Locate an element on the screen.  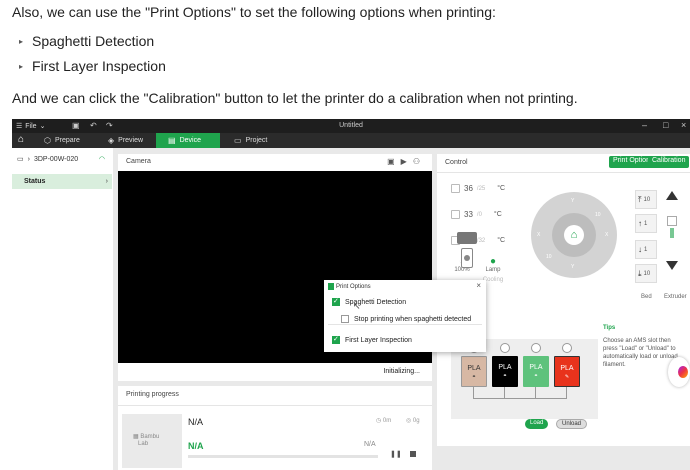
project-icon: ▭ is located at coordinates (238, 140).